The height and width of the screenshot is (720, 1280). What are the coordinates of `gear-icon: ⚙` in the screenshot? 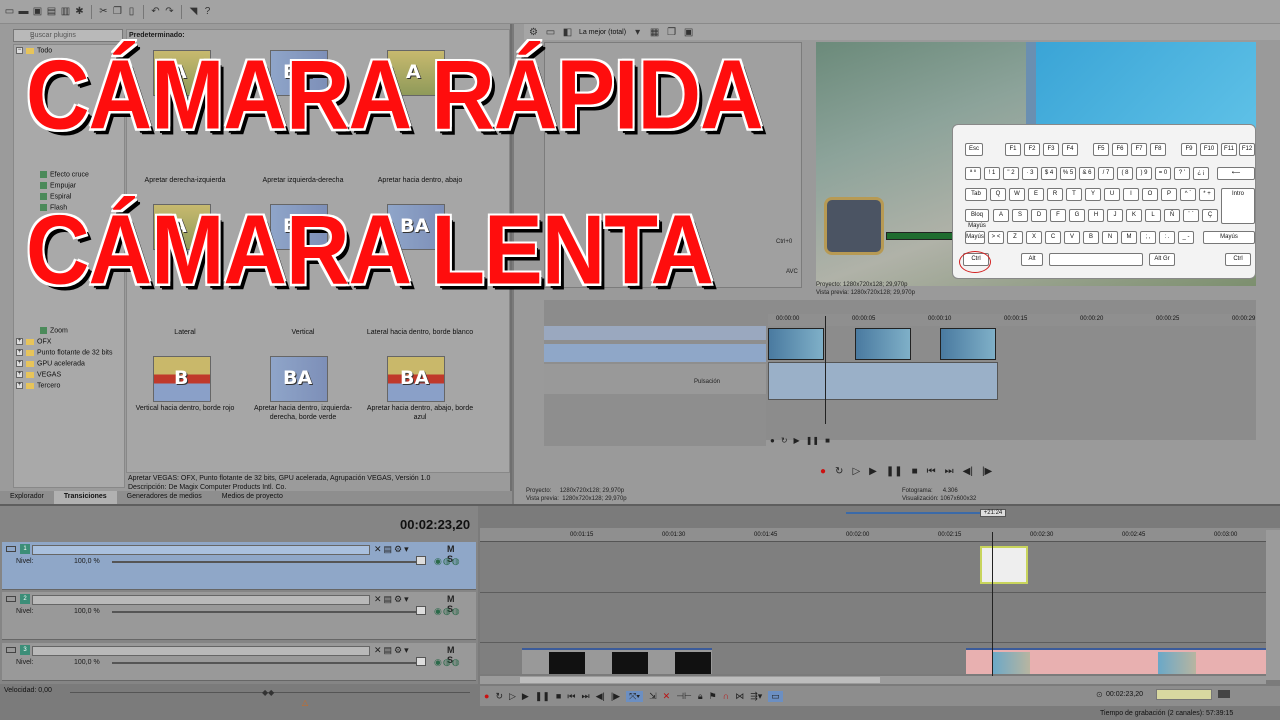 It's located at (533, 32).